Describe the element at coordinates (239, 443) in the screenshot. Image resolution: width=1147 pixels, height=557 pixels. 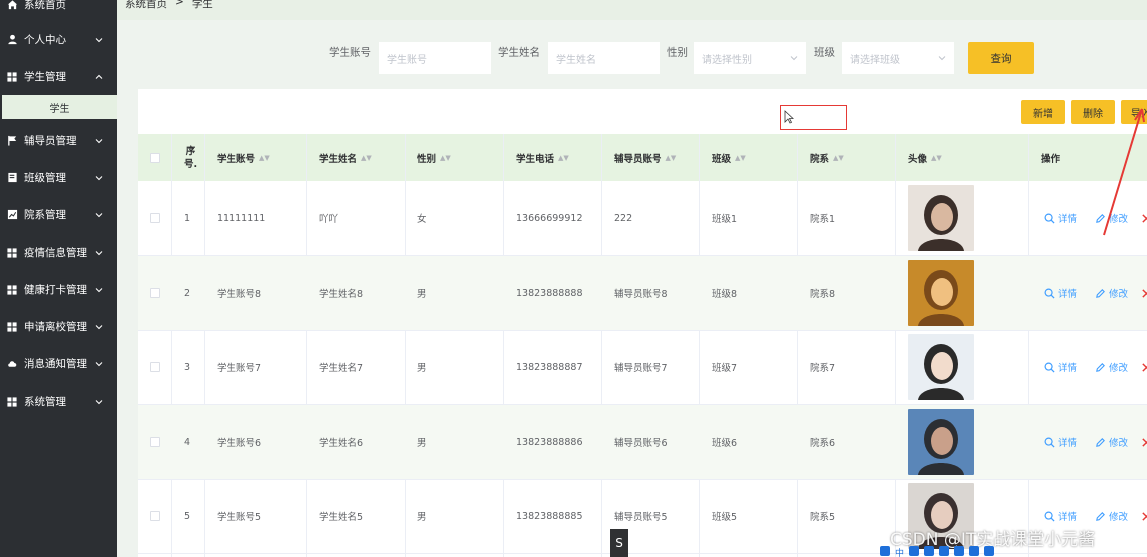
I see `cell-account: 学生账号6` at that location.